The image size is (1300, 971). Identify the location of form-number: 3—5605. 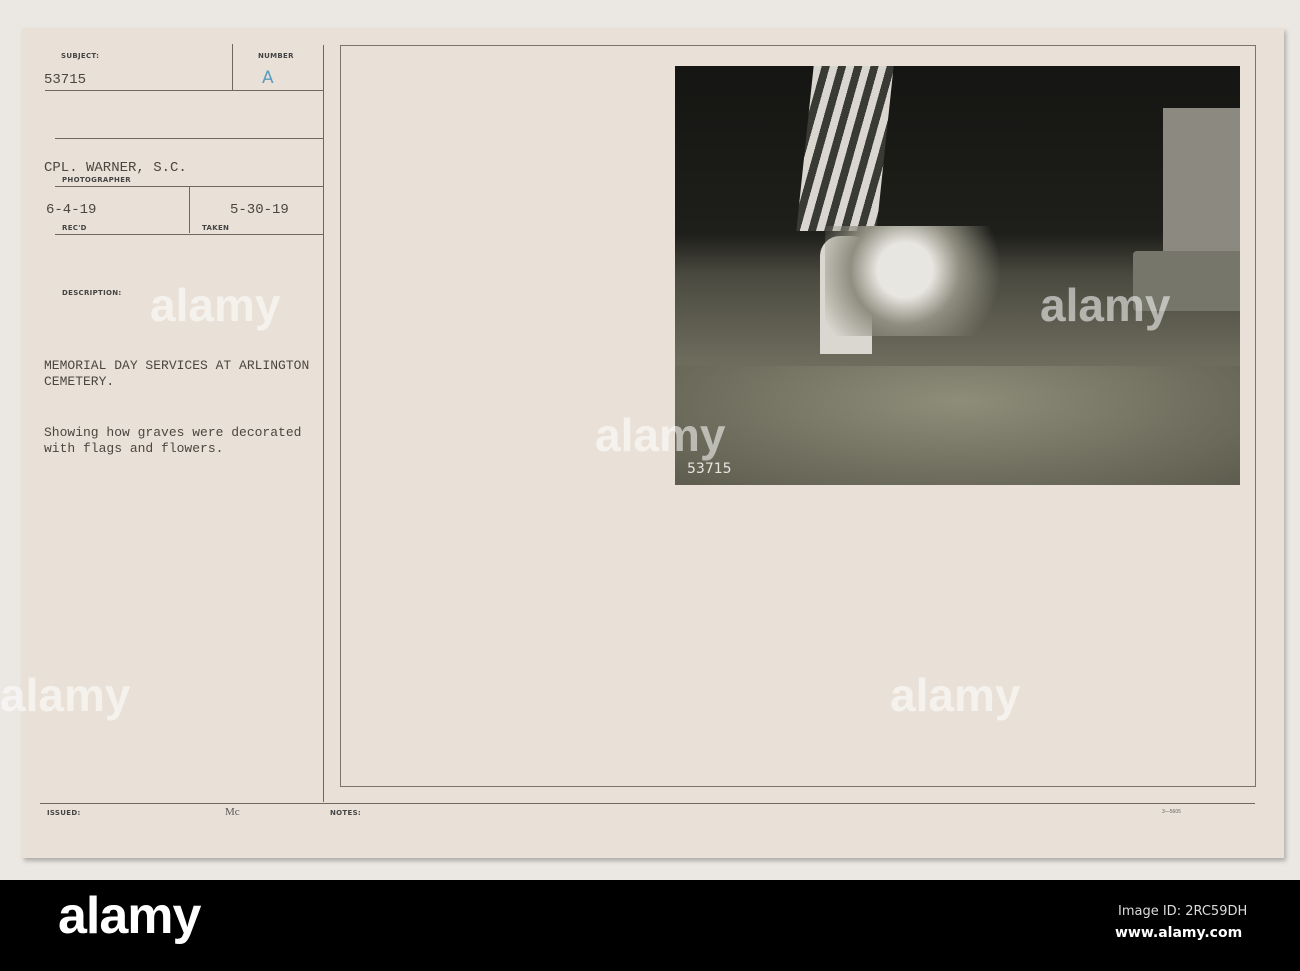
(1171, 812).